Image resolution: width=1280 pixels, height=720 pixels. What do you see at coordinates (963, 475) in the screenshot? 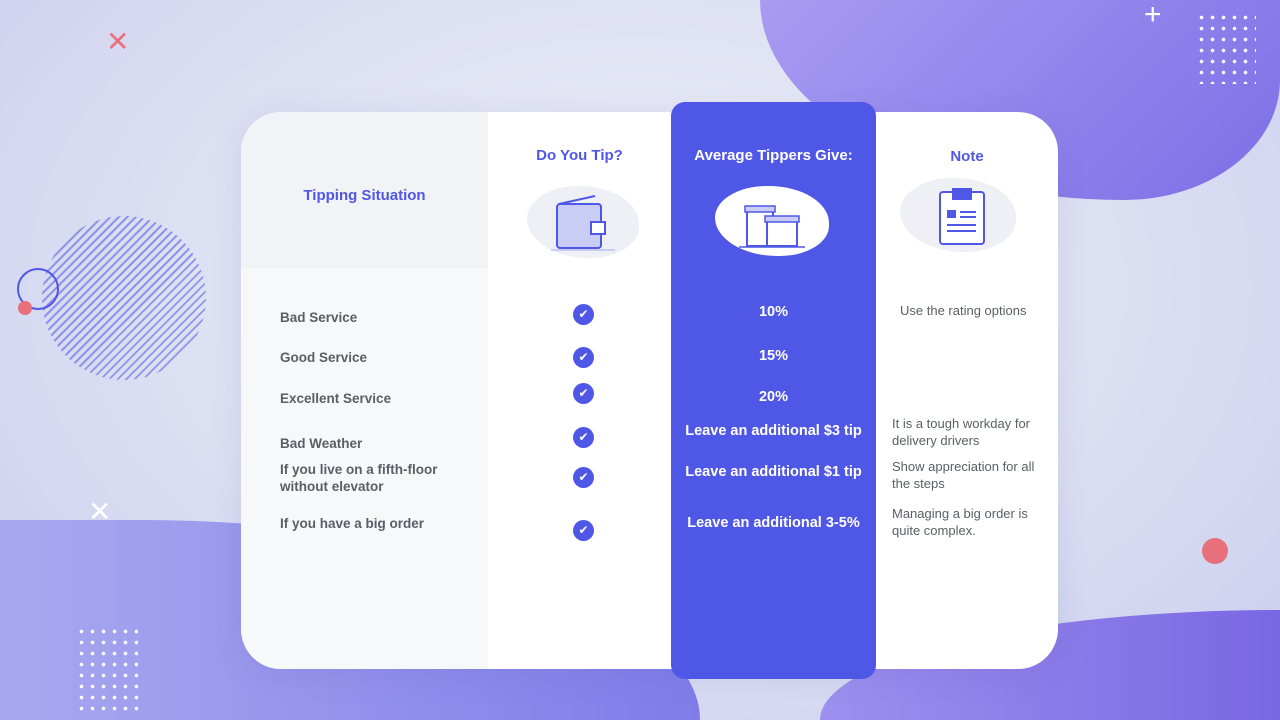
I see `note-text: Show appreciation for all the steps` at bounding box center [963, 475].